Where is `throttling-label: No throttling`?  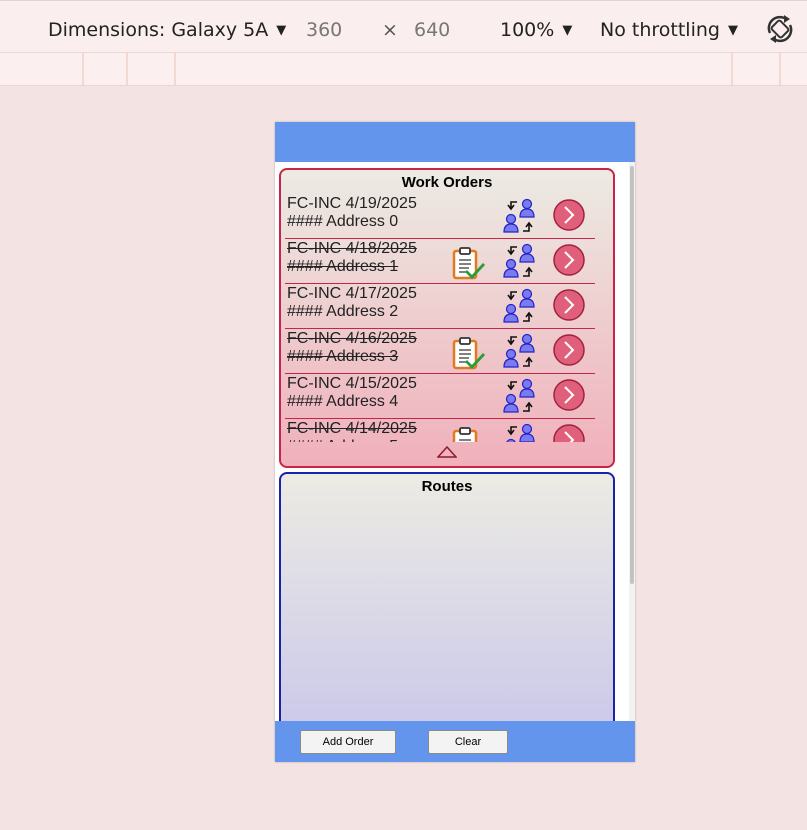 throttling-label: No throttling is located at coordinates (660, 30).